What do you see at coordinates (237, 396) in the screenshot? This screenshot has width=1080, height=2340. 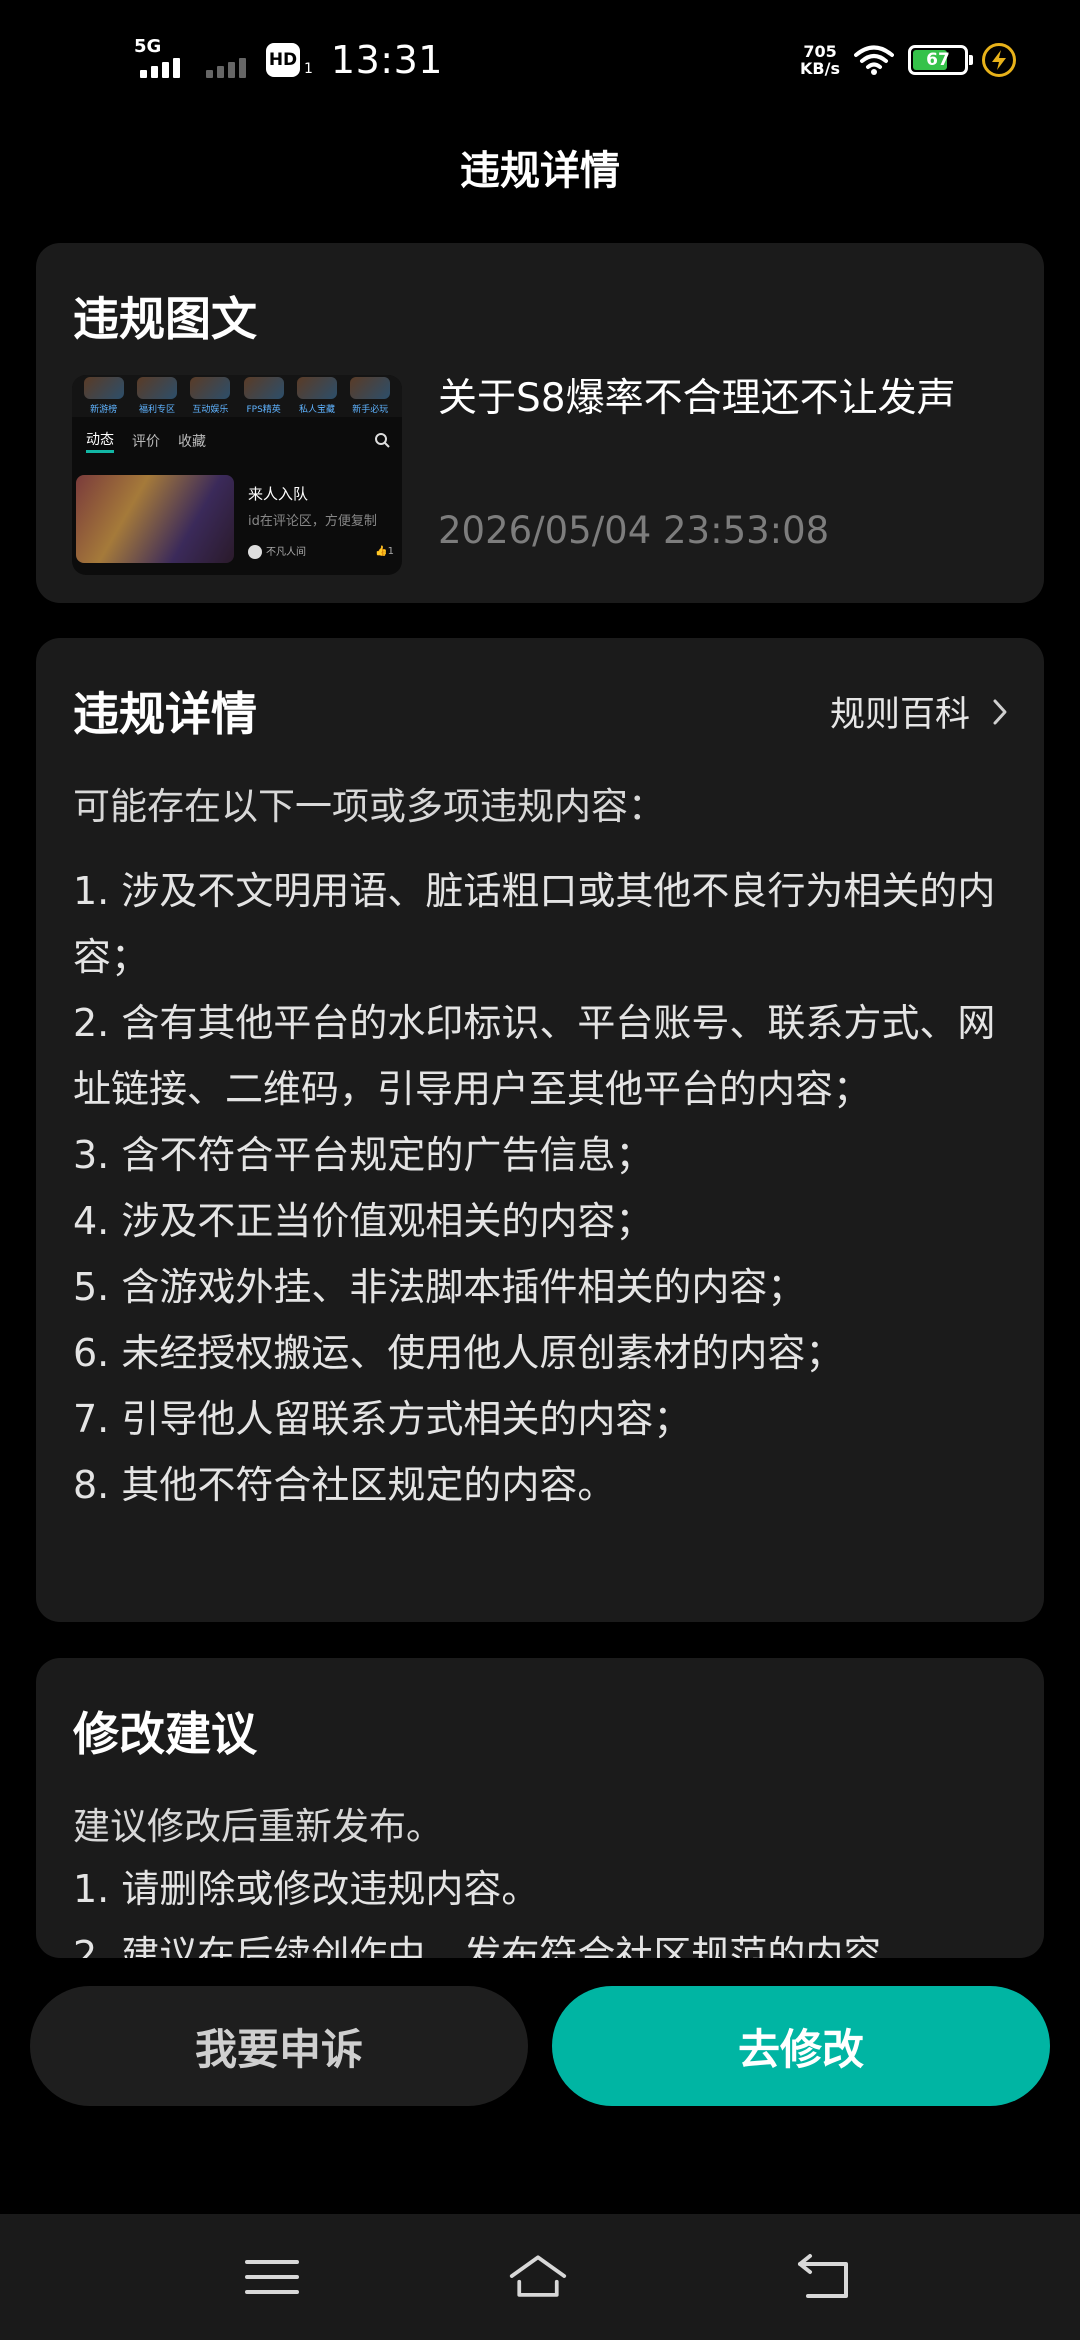 I see `thumbnail-top-row: 新游榜 福利专区 互动娱乐 FPS精英 私人宝藏 新手必玩` at bounding box center [237, 396].